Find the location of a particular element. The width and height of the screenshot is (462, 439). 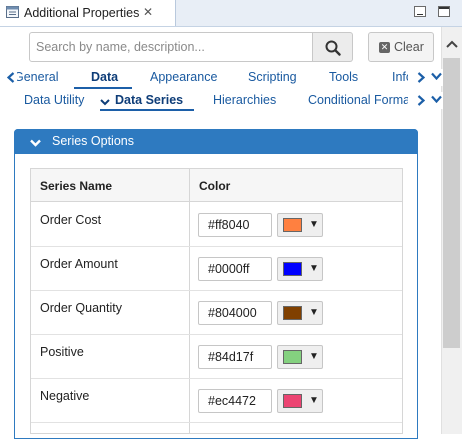

series-name-cell: Positive is located at coordinates (62, 352).